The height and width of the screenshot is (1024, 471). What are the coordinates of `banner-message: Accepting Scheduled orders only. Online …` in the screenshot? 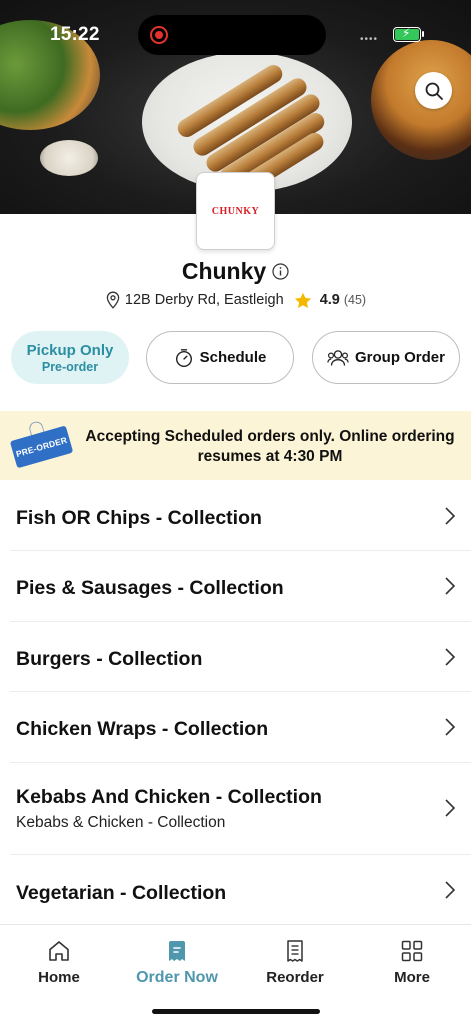 It's located at (270, 446).